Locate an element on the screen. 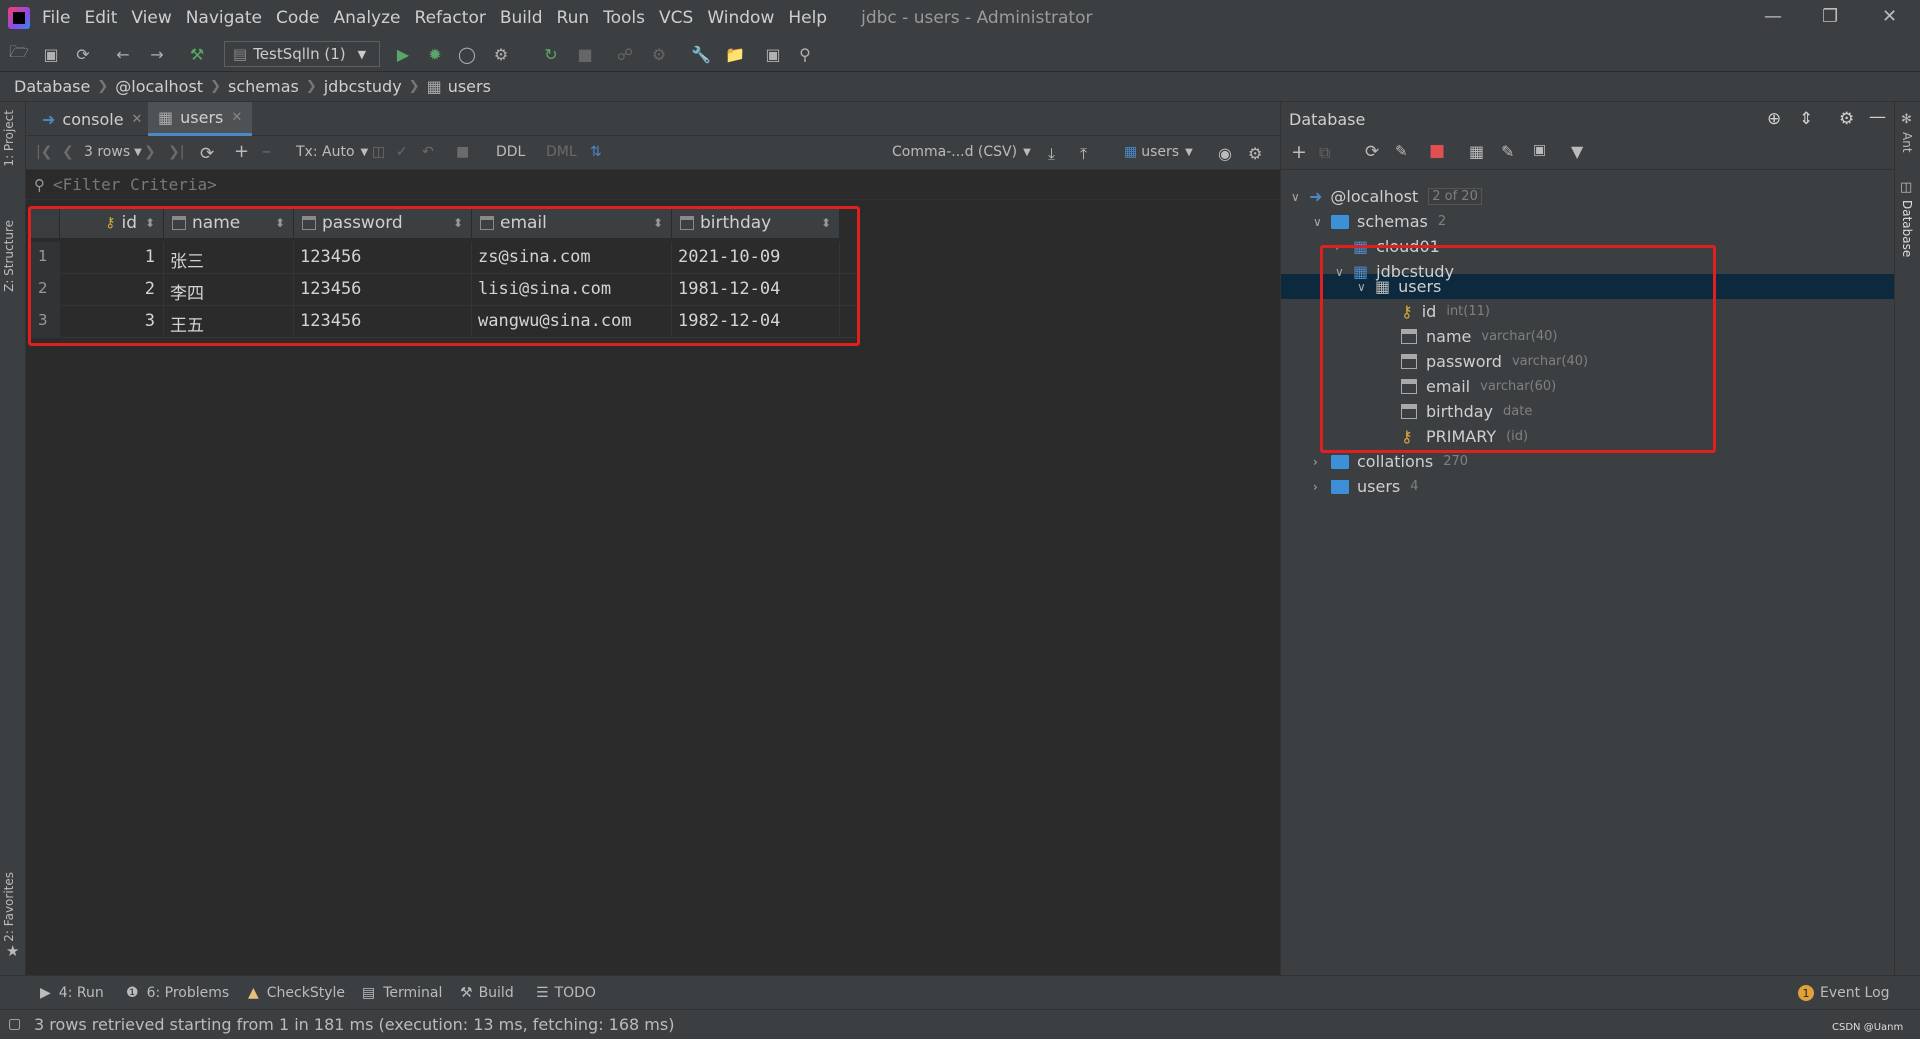 The height and width of the screenshot is (1039, 1920). schema-edit-icon: ✎ is located at coordinates (1401, 151).